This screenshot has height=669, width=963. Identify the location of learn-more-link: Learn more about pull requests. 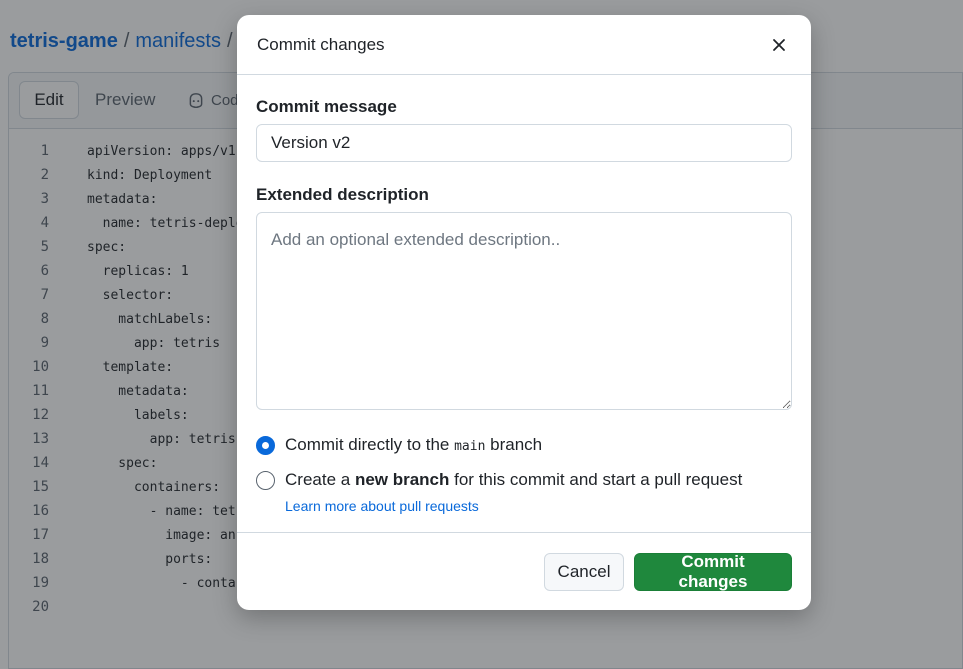
(538, 506).